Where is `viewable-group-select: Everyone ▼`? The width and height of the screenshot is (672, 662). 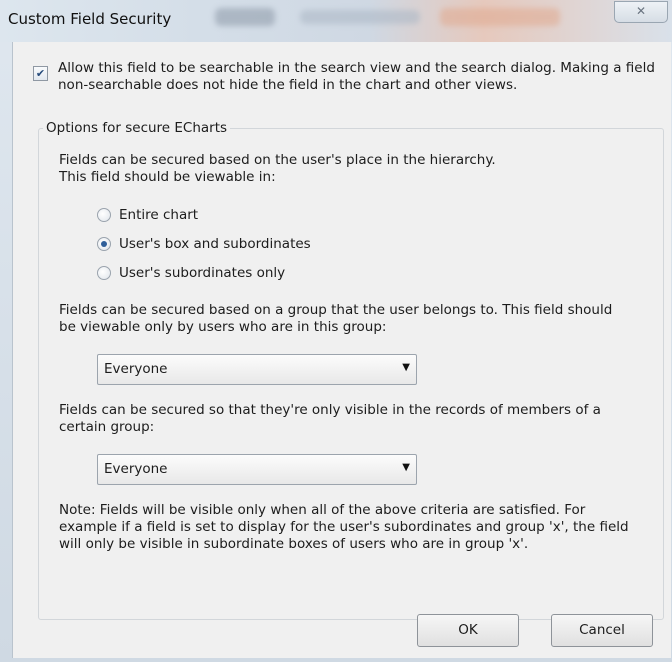
viewable-group-select: Everyone ▼ is located at coordinates (257, 369).